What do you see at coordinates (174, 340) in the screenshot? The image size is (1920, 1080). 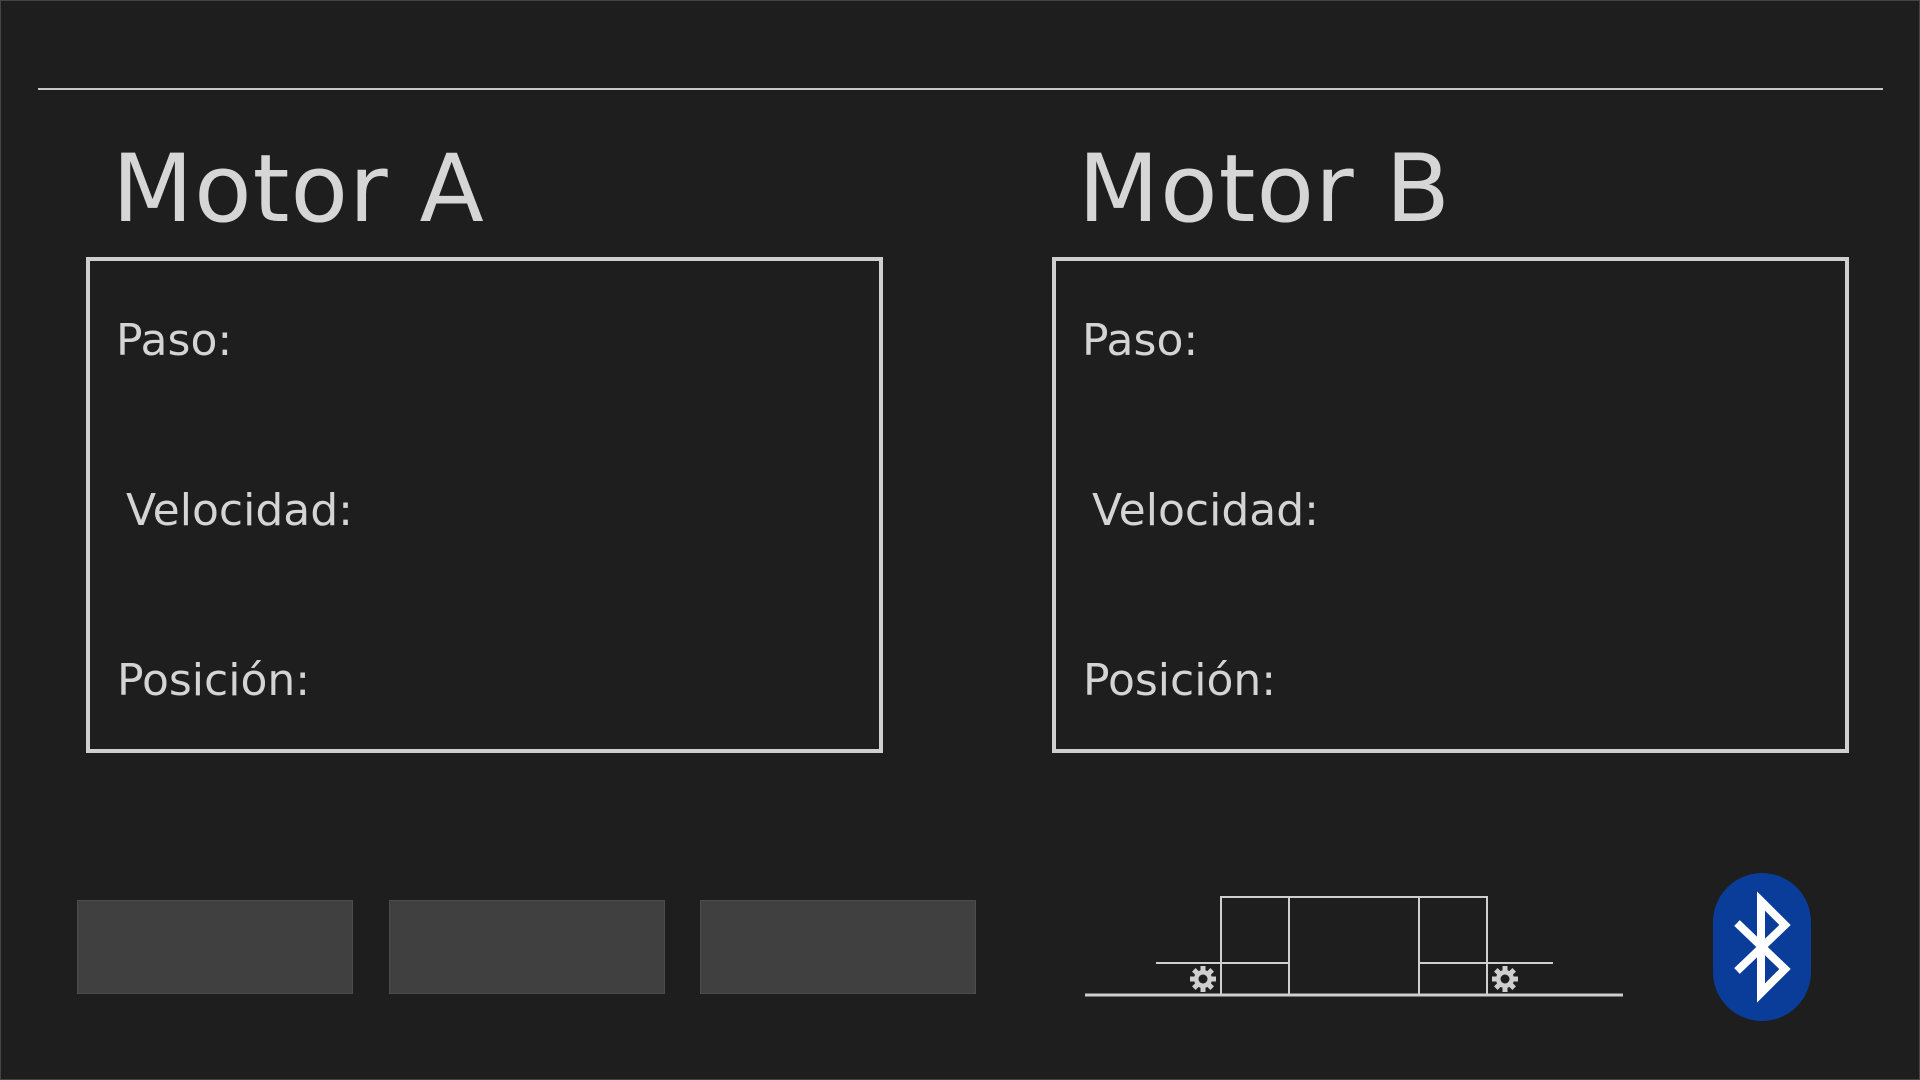 I see `motor-a-paso-label: Paso:` at bounding box center [174, 340].